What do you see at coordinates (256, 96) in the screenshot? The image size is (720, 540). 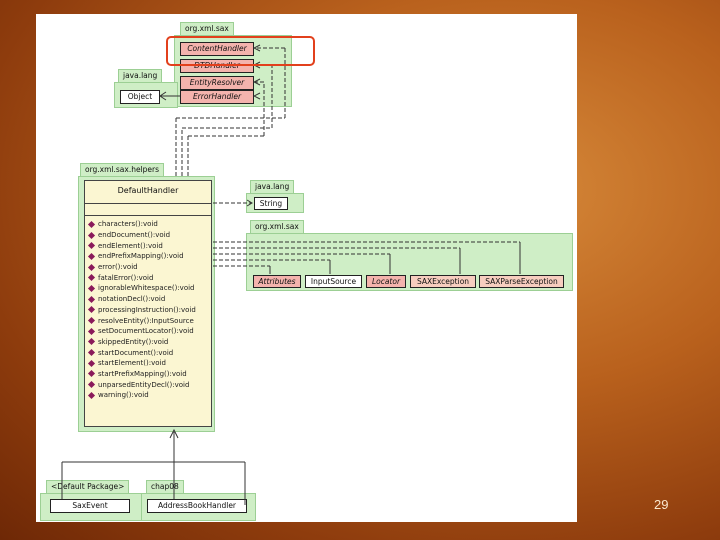 I see `realization-arrowhead` at bounding box center [256, 96].